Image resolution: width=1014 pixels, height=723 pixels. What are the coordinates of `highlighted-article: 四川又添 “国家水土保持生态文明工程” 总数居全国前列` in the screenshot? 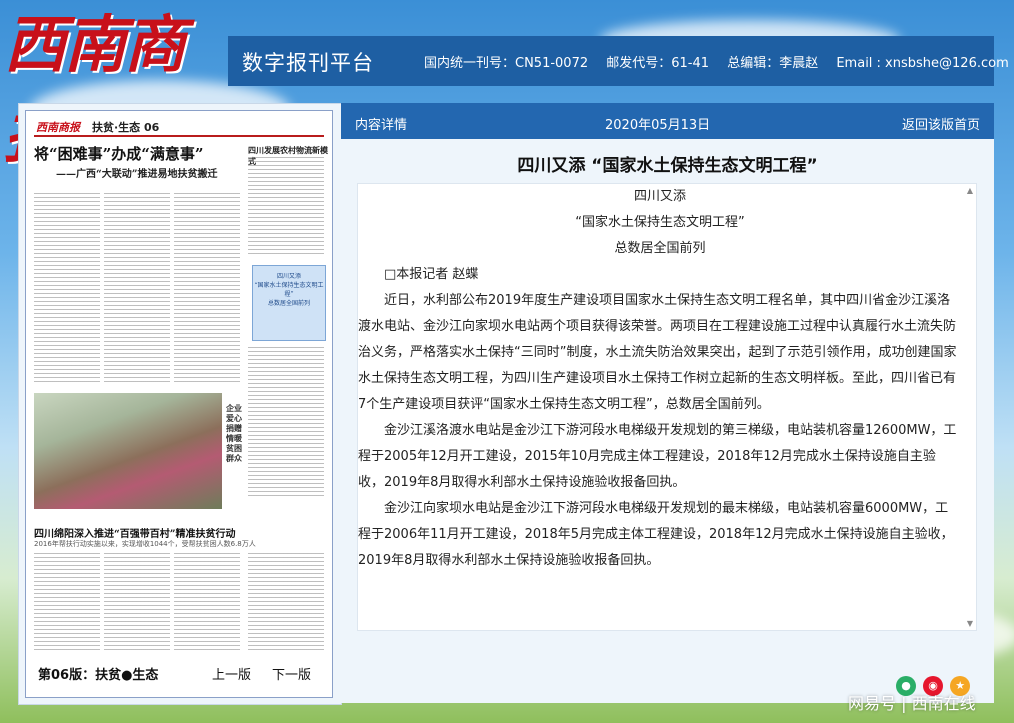 It's located at (289, 303).